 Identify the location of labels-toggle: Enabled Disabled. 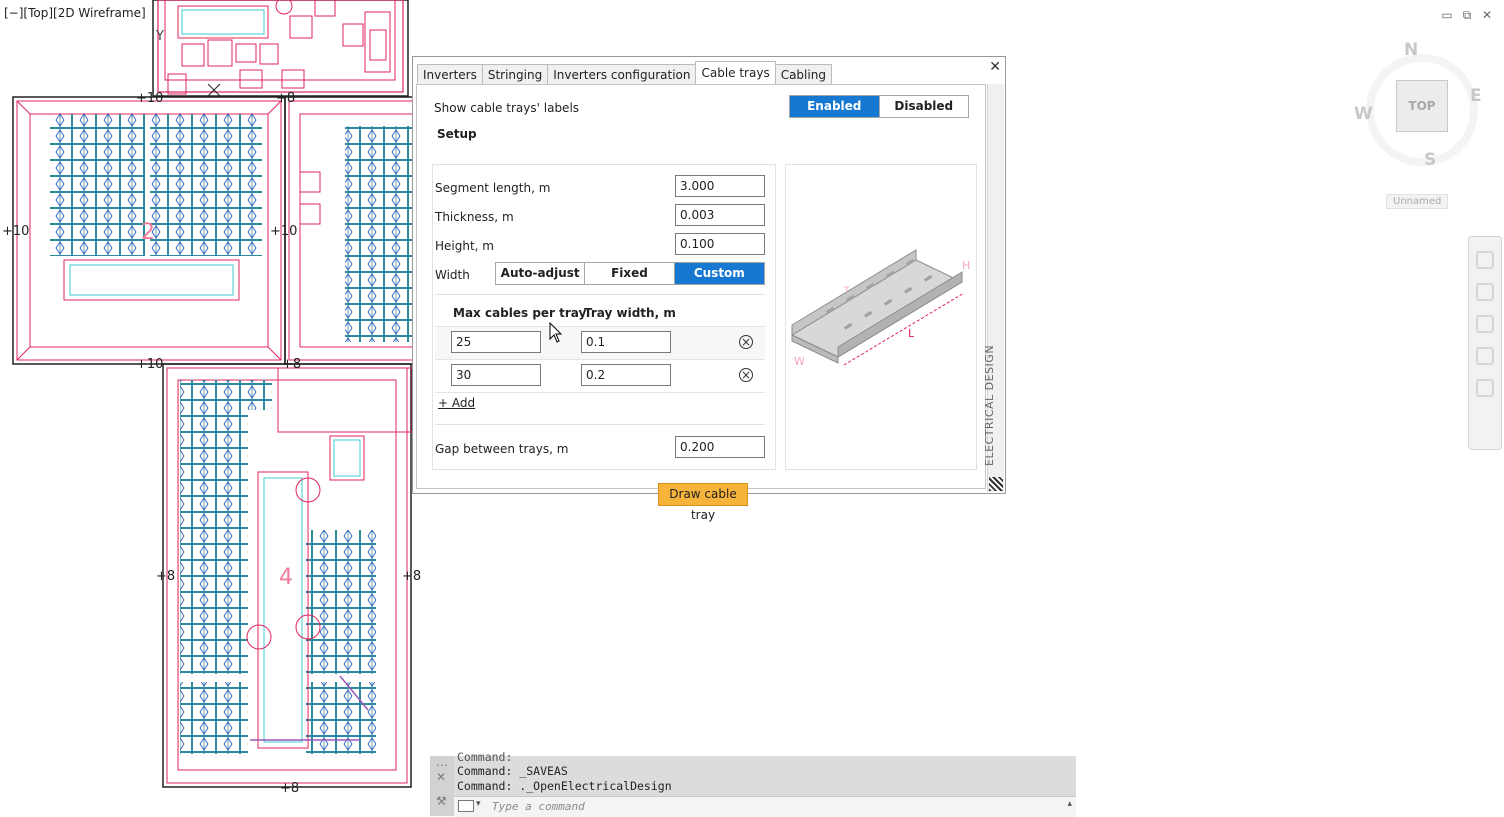
(879, 106).